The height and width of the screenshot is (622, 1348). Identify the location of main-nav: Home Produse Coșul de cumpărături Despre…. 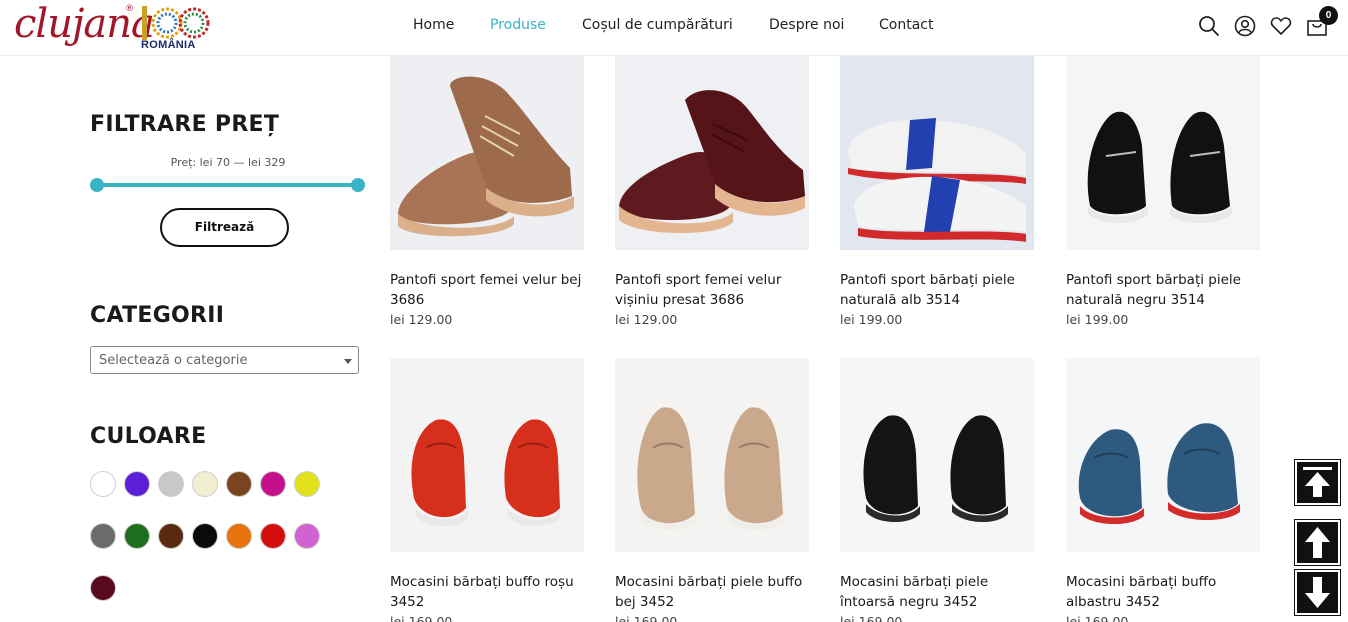
(674, 27).